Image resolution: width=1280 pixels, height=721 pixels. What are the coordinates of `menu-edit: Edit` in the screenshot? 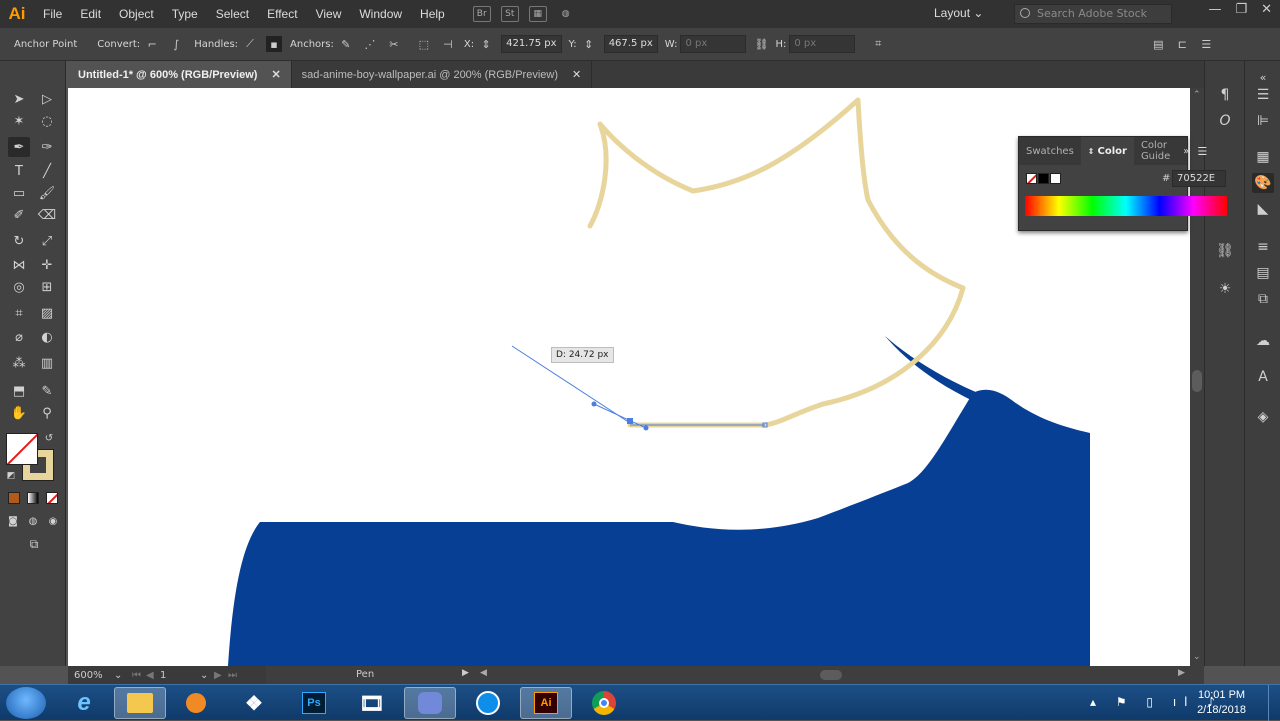 It's located at (90, 14).